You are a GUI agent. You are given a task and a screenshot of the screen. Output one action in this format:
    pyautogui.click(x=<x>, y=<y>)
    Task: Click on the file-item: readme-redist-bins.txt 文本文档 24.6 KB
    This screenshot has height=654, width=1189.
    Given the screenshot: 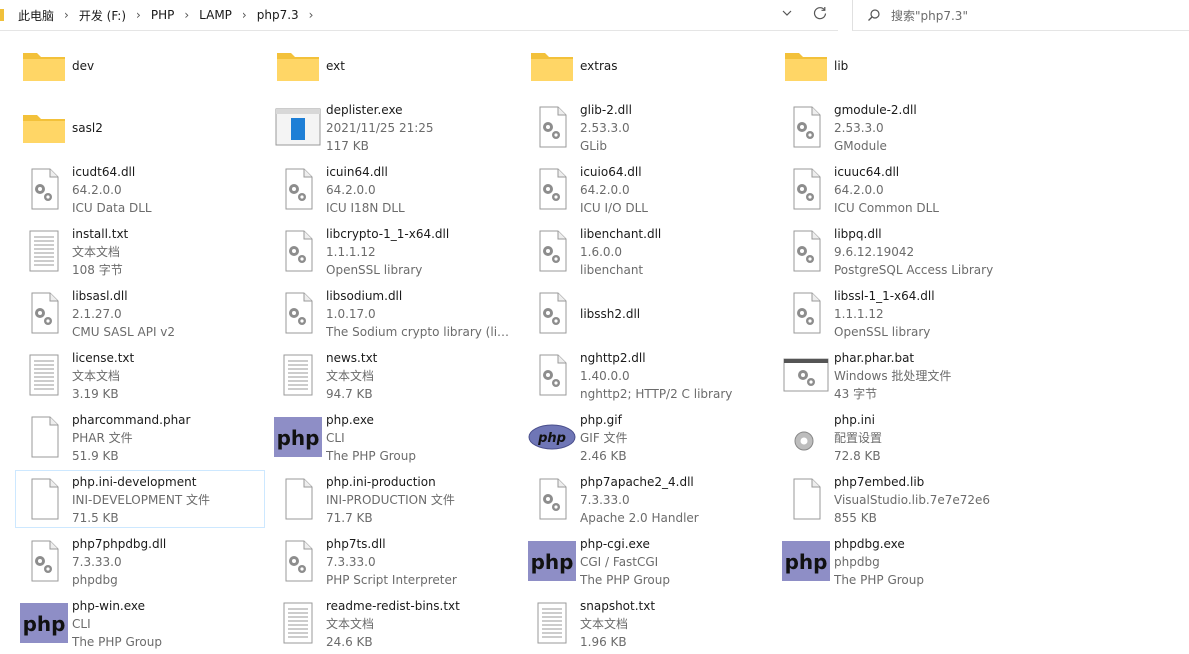 What is the action you would take?
    pyautogui.click(x=394, y=623)
    